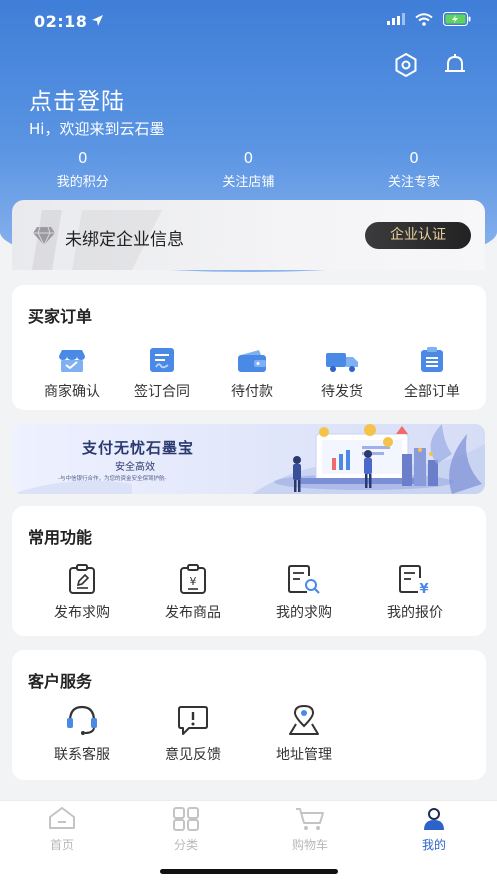 This screenshot has height=883, width=497. Describe the element at coordinates (138, 448) in the screenshot. I see `banner-title: 支付无忧石墨宝` at that location.